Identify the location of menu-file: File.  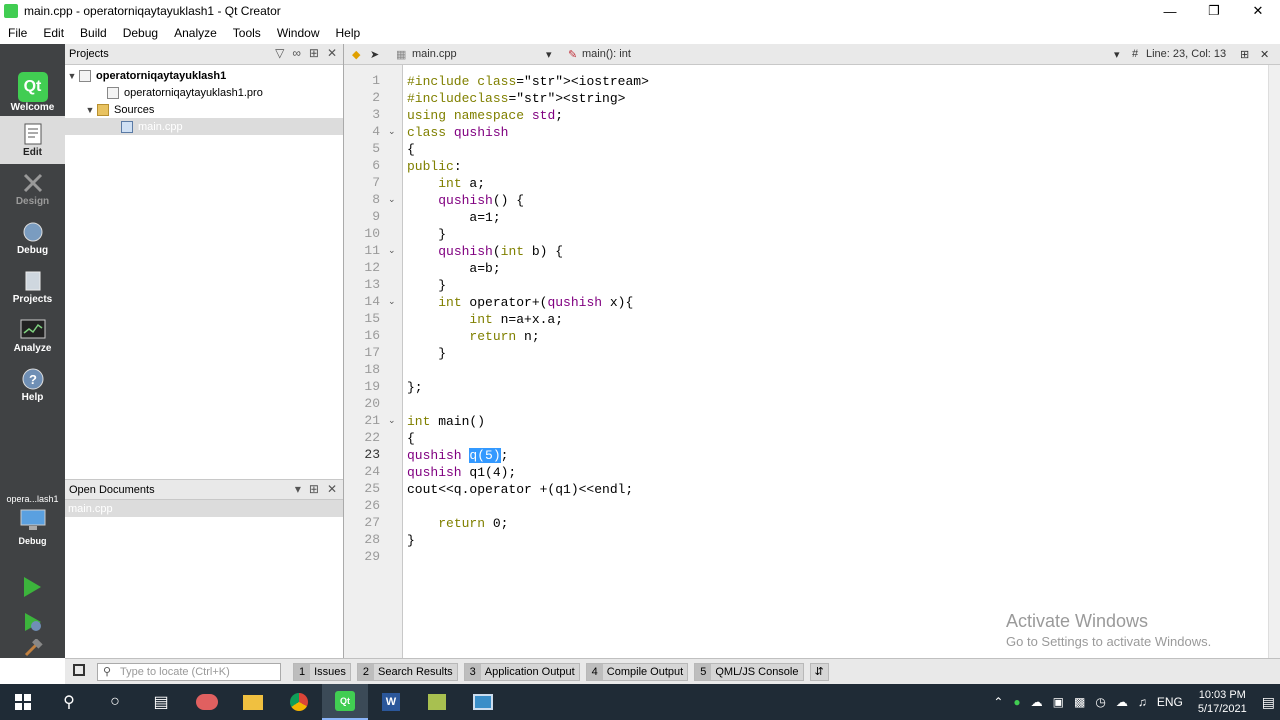
(17, 33).